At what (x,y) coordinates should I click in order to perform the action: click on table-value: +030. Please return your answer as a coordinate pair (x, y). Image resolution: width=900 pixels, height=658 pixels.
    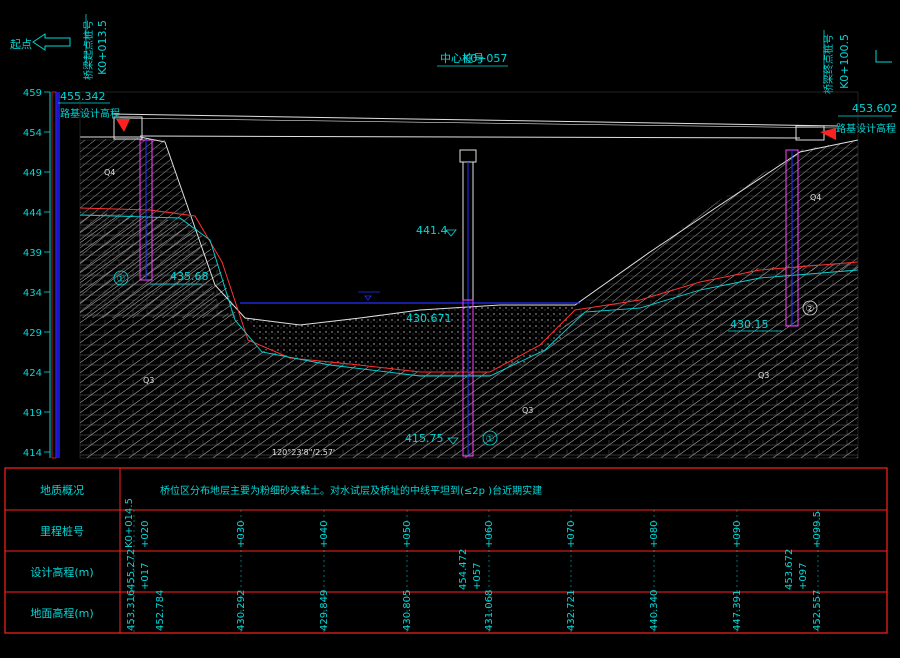
    Looking at the image, I should click on (241, 534).